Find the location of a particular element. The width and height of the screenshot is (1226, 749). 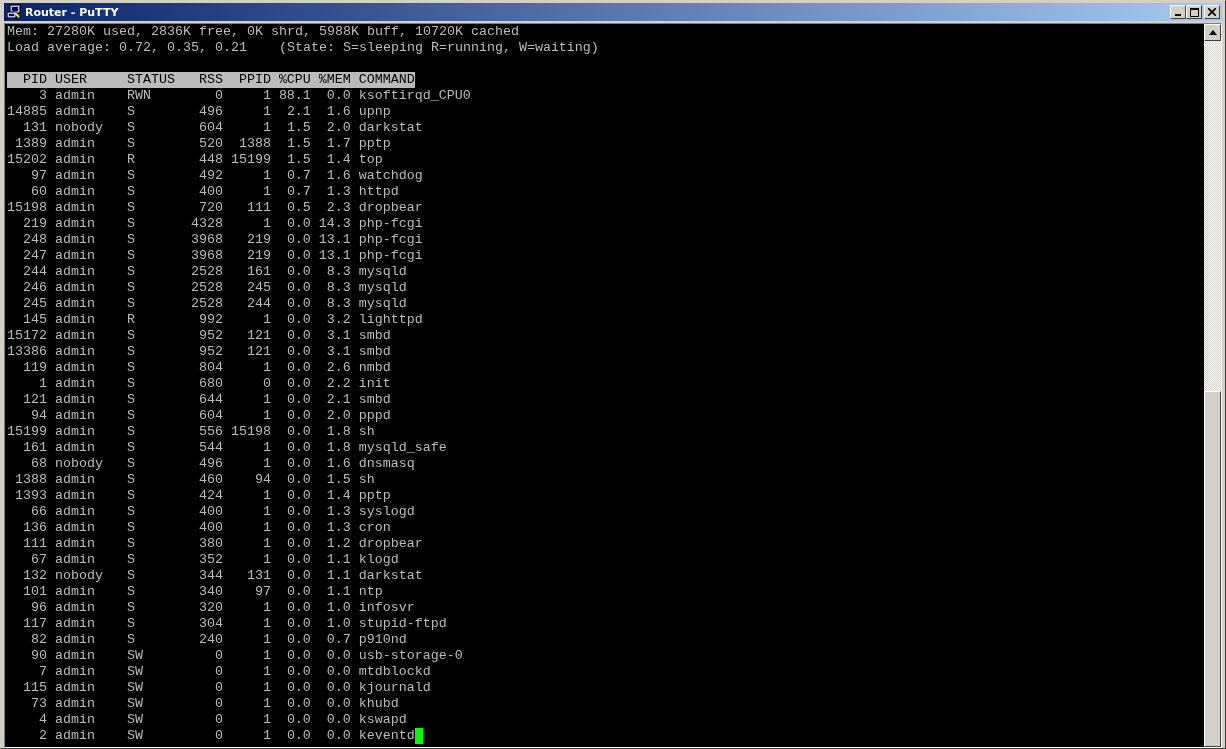

table-cell-text: 0.7 is located at coordinates (298, 192).